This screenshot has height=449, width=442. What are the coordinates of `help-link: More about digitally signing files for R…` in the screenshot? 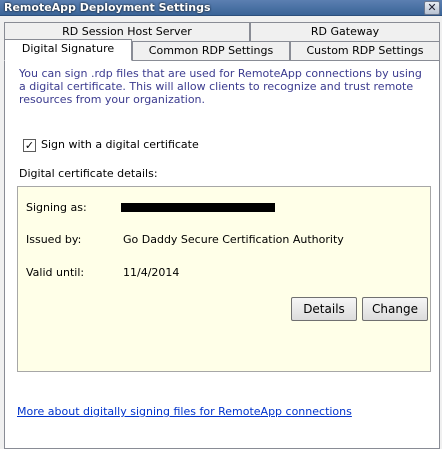 It's located at (184, 411).